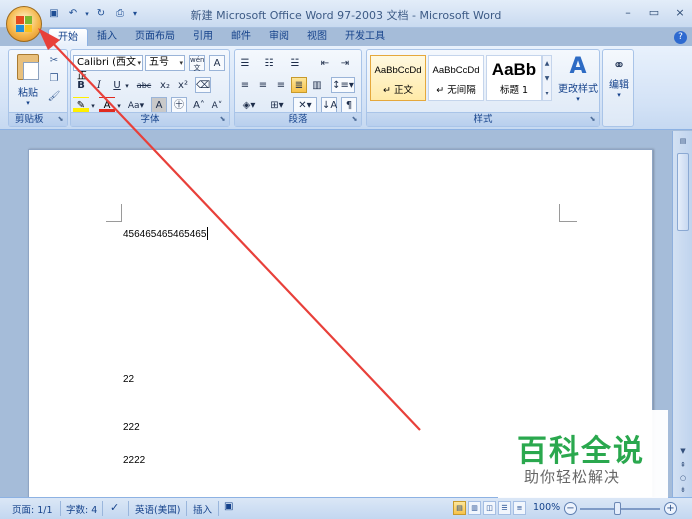 This screenshot has height=519, width=692. What do you see at coordinates (680, 37) in the screenshot?
I see `help-icon: ?` at bounding box center [680, 37].